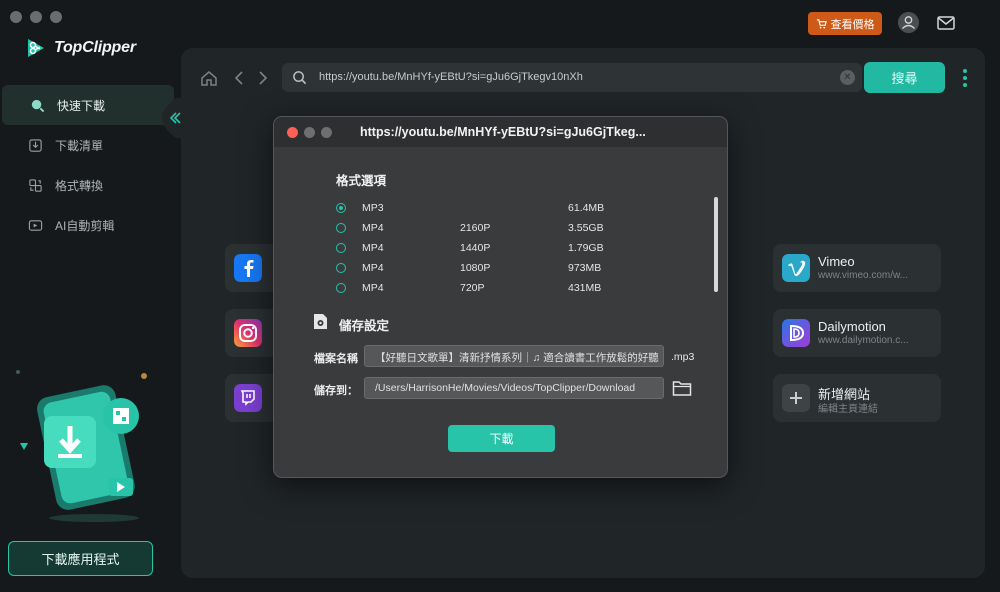  Describe the element at coordinates (965, 78) in the screenshot. I see `more-options-icon` at that location.